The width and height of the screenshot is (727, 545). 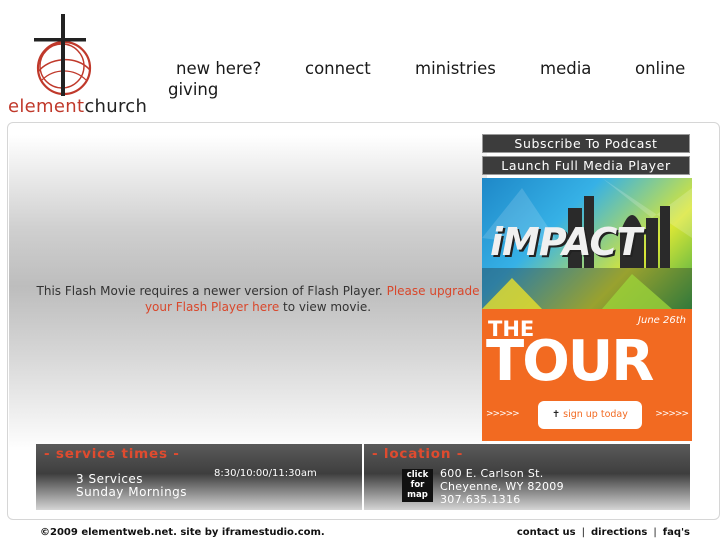 I want to click on footer-link-directions: directions, so click(x=619, y=532).